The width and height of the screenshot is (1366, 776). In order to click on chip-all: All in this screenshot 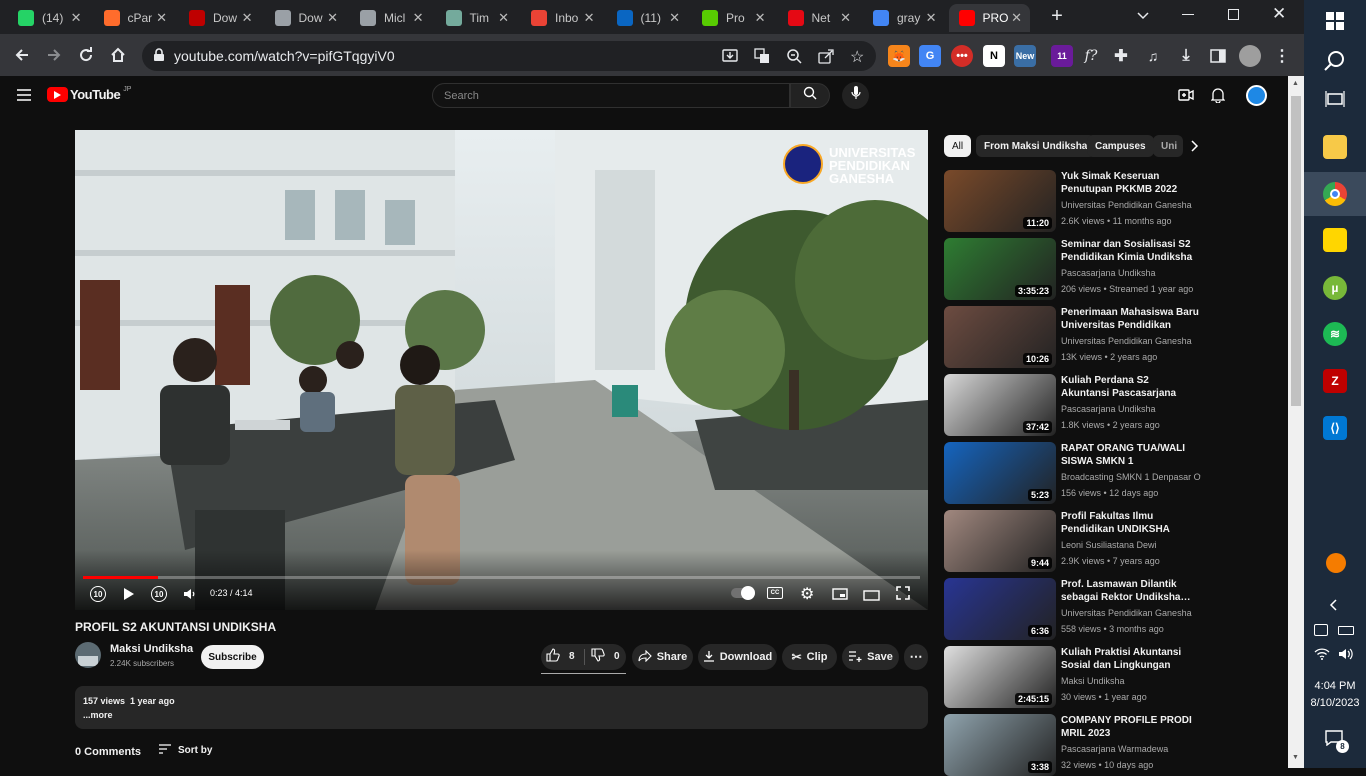, I will do `click(958, 146)`.